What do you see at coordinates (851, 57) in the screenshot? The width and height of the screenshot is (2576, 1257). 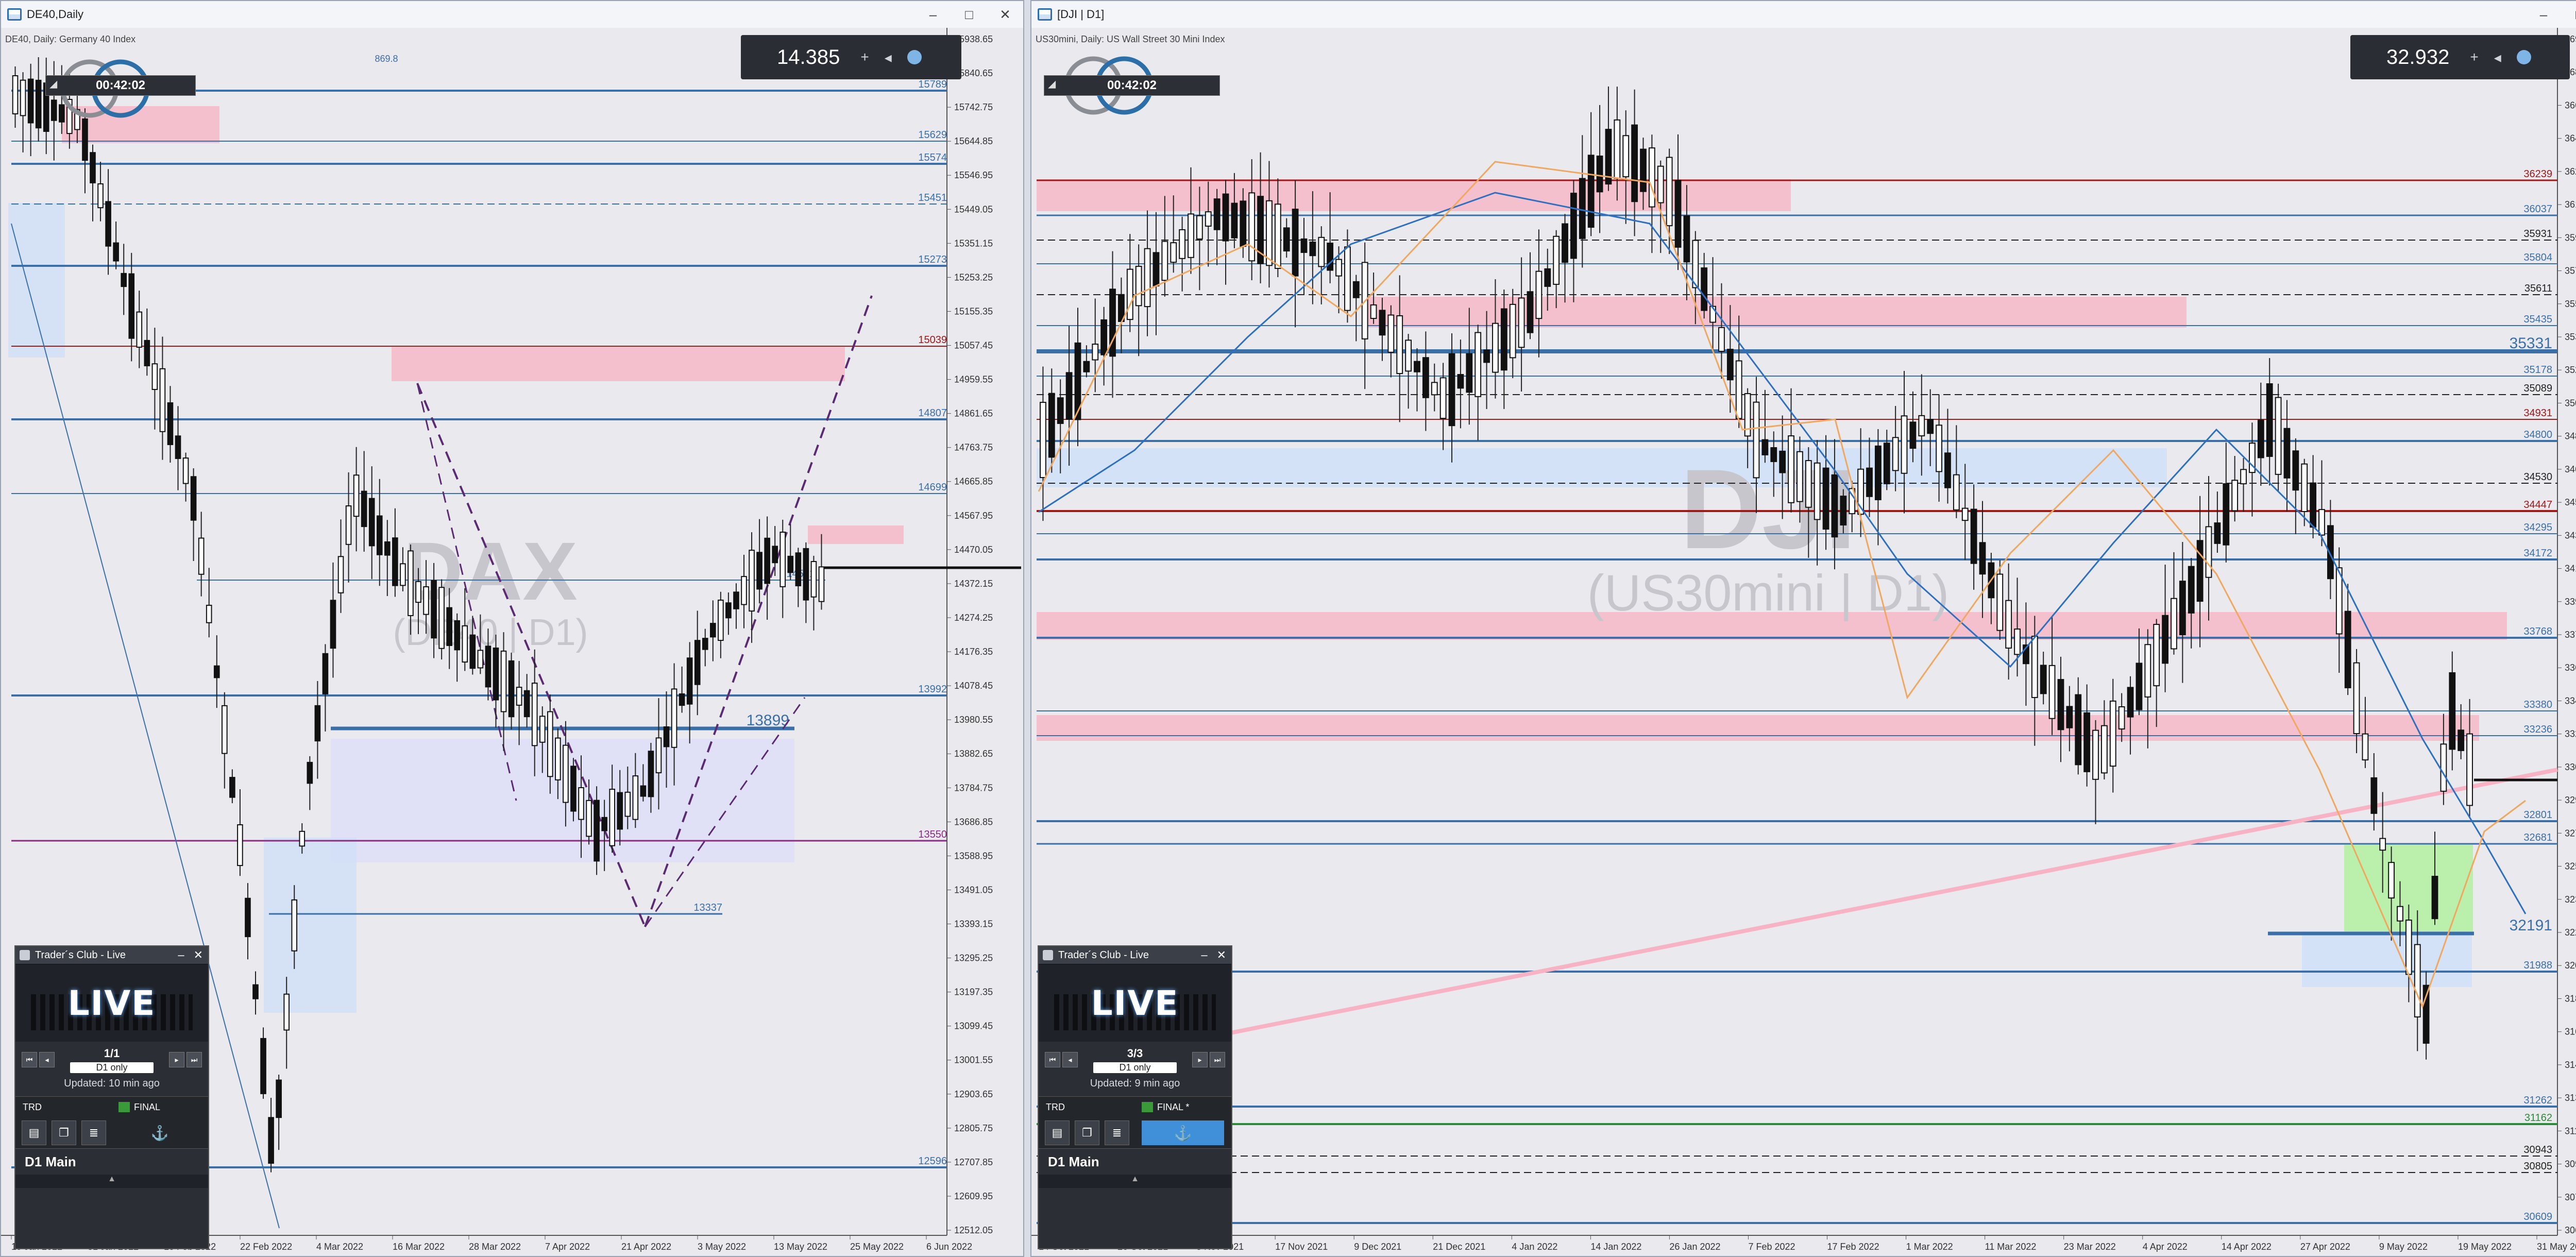 I see `spread-widget: 14.385 + ◂` at bounding box center [851, 57].